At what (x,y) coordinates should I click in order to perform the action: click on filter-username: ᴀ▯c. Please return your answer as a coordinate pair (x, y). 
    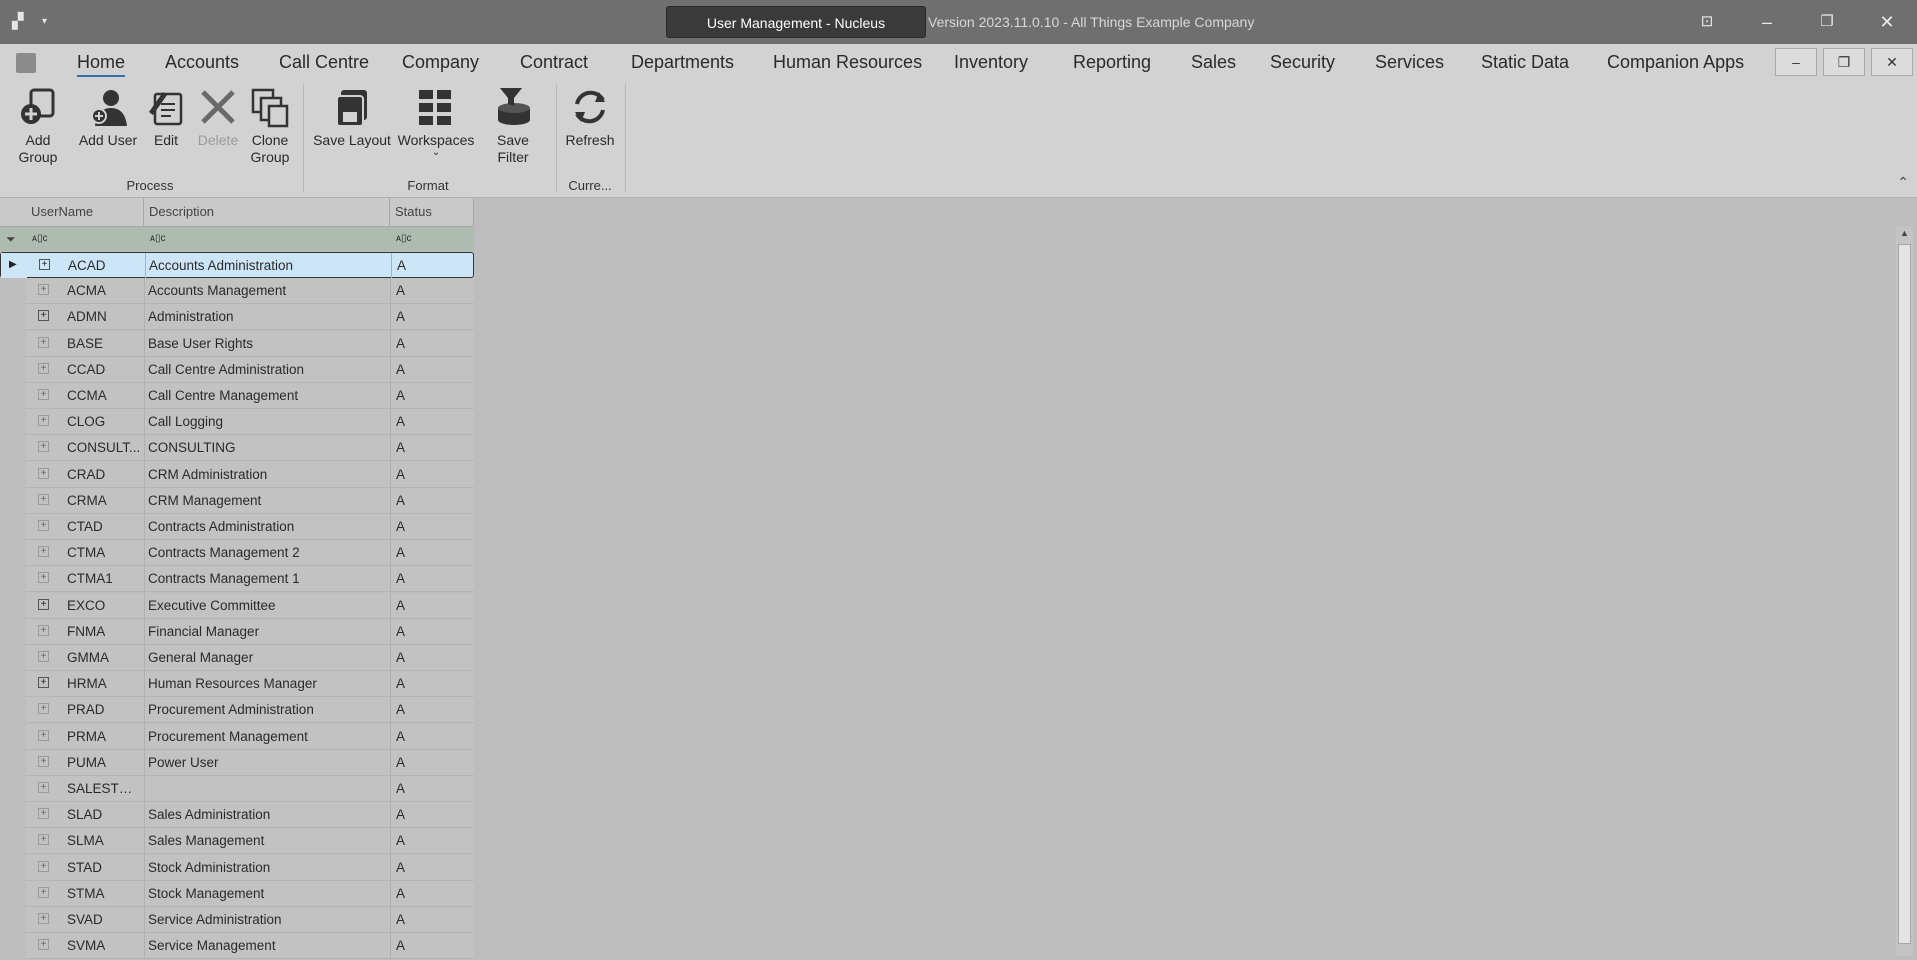
    Looking at the image, I should click on (85, 239).